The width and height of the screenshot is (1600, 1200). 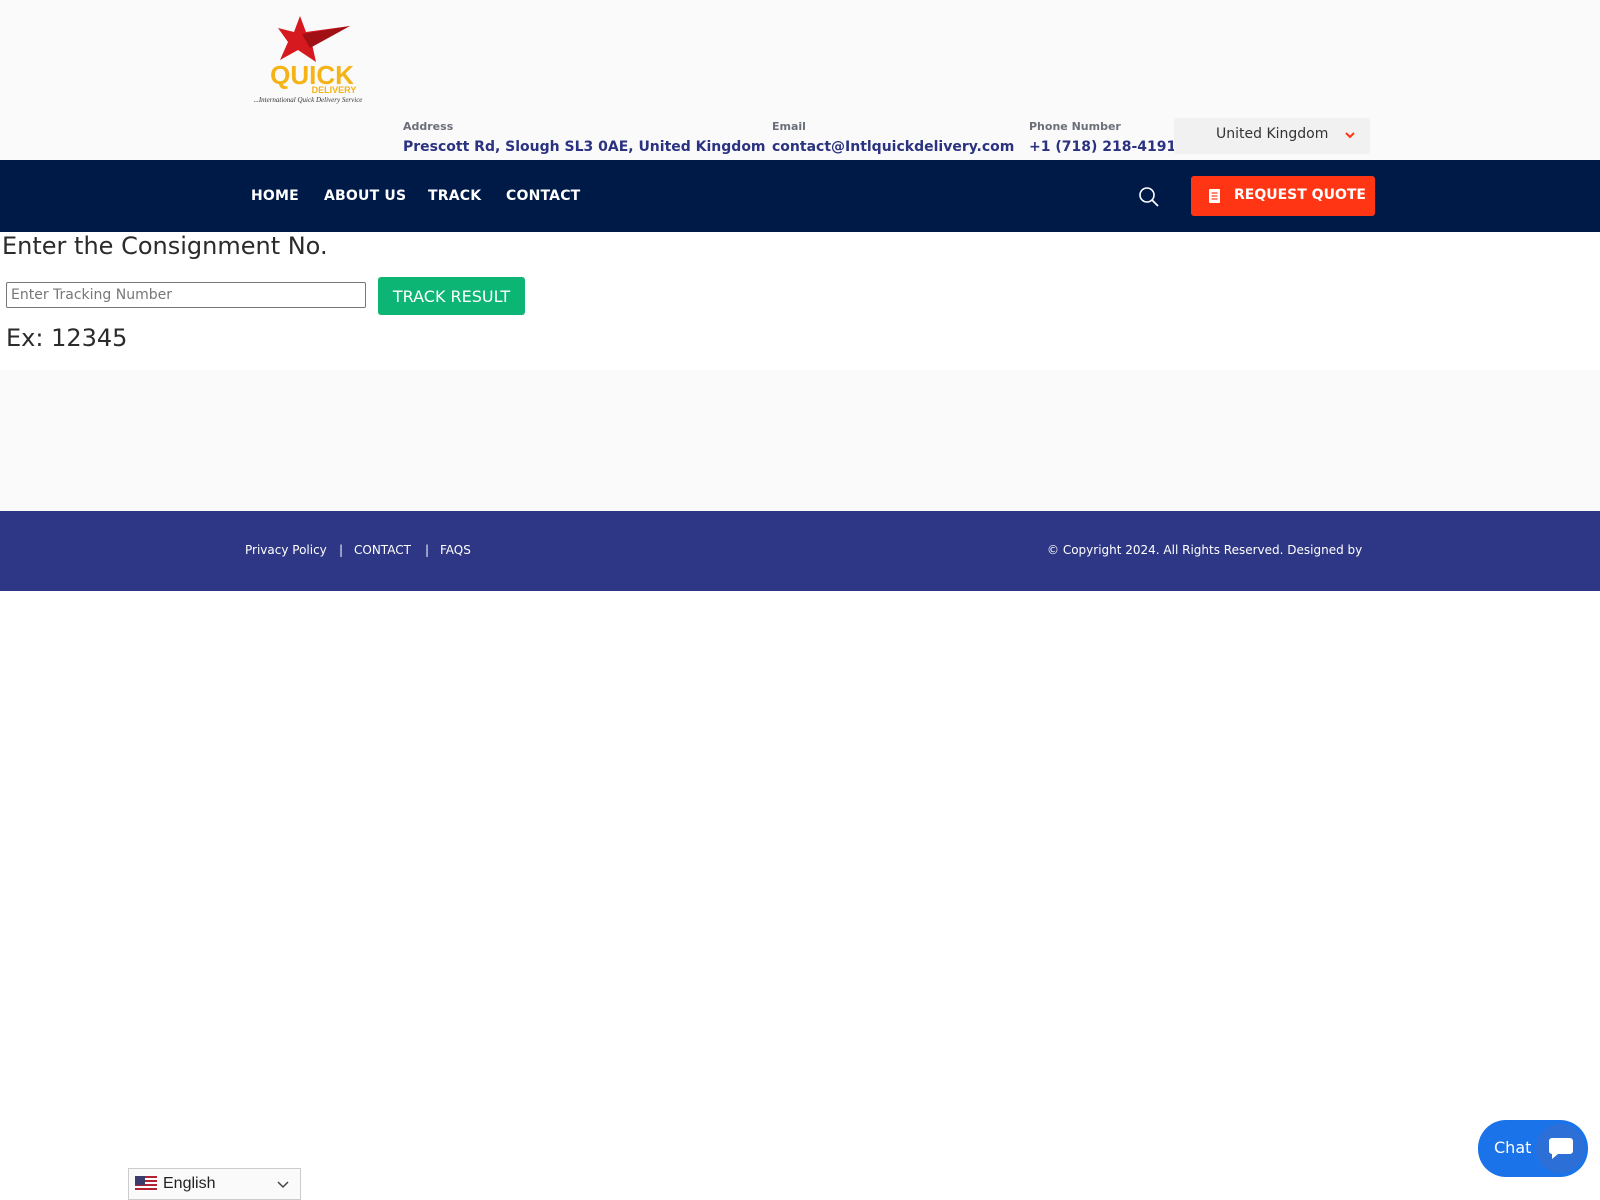 I want to click on email-value: contact@Intlquickdelivery.com, so click(x=893, y=147).